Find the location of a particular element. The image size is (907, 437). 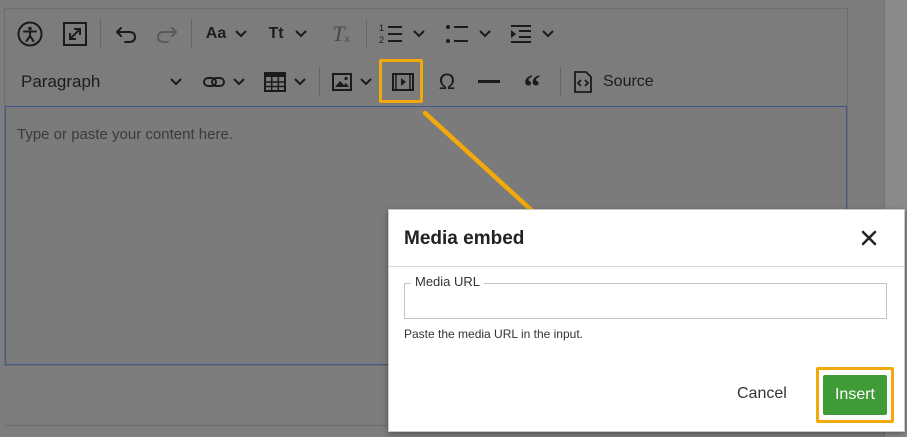

source-button: Source is located at coordinates (617, 82).